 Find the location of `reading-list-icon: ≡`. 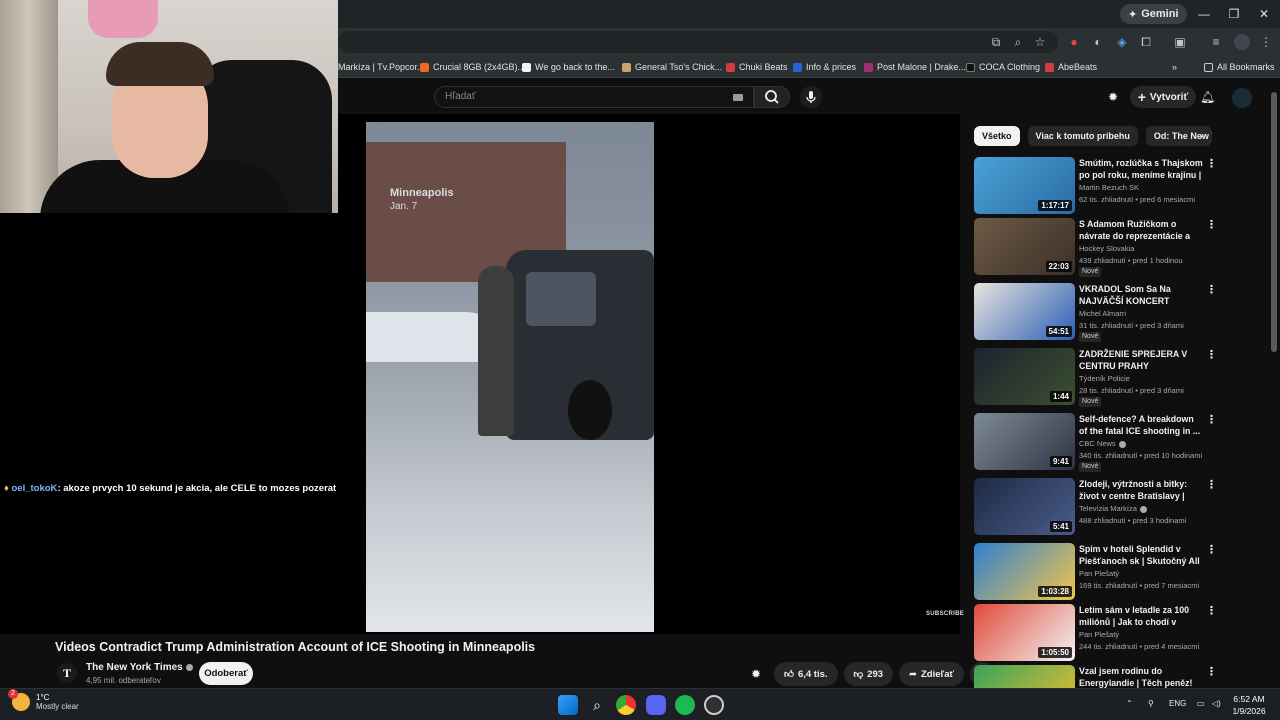

reading-list-icon: ≡ is located at coordinates (1216, 42).